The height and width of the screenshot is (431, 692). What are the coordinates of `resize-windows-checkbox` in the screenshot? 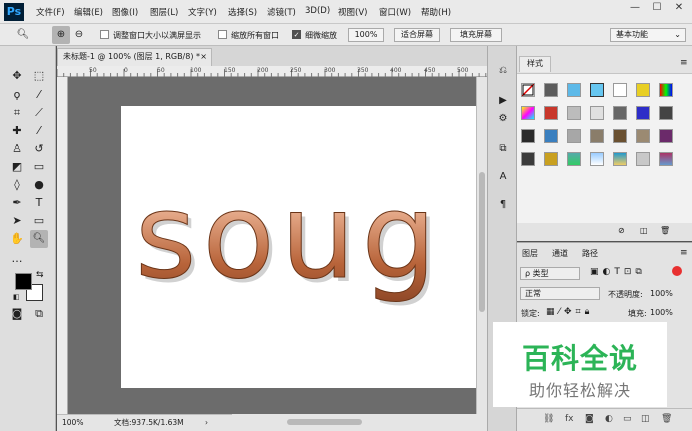 It's located at (104, 34).